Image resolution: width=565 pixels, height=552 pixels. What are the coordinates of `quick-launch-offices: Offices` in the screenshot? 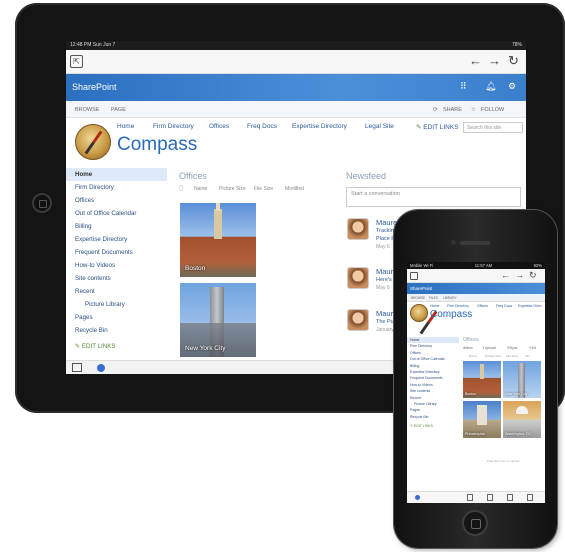 It's located at (116, 200).